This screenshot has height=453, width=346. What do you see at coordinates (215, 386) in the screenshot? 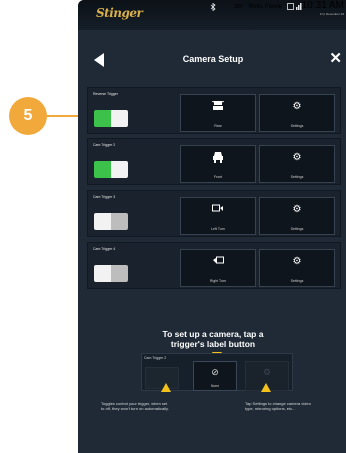
I see `example-label-text: None` at bounding box center [215, 386].